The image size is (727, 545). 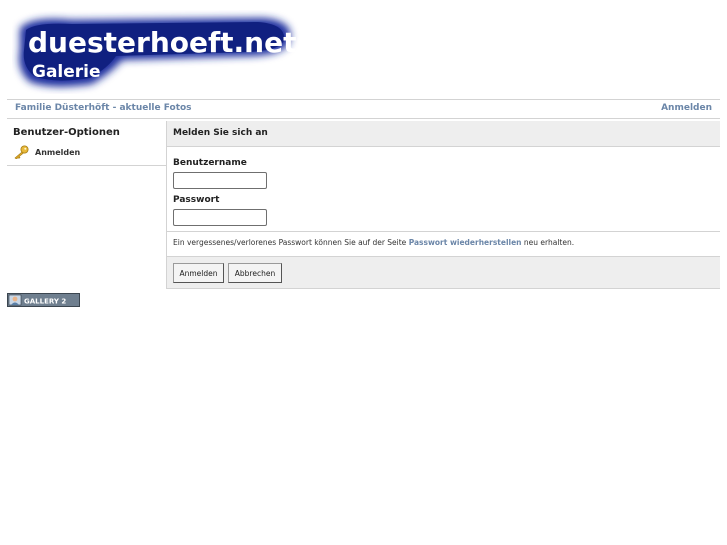 What do you see at coordinates (220, 180) in the screenshot?
I see `username-input` at bounding box center [220, 180].